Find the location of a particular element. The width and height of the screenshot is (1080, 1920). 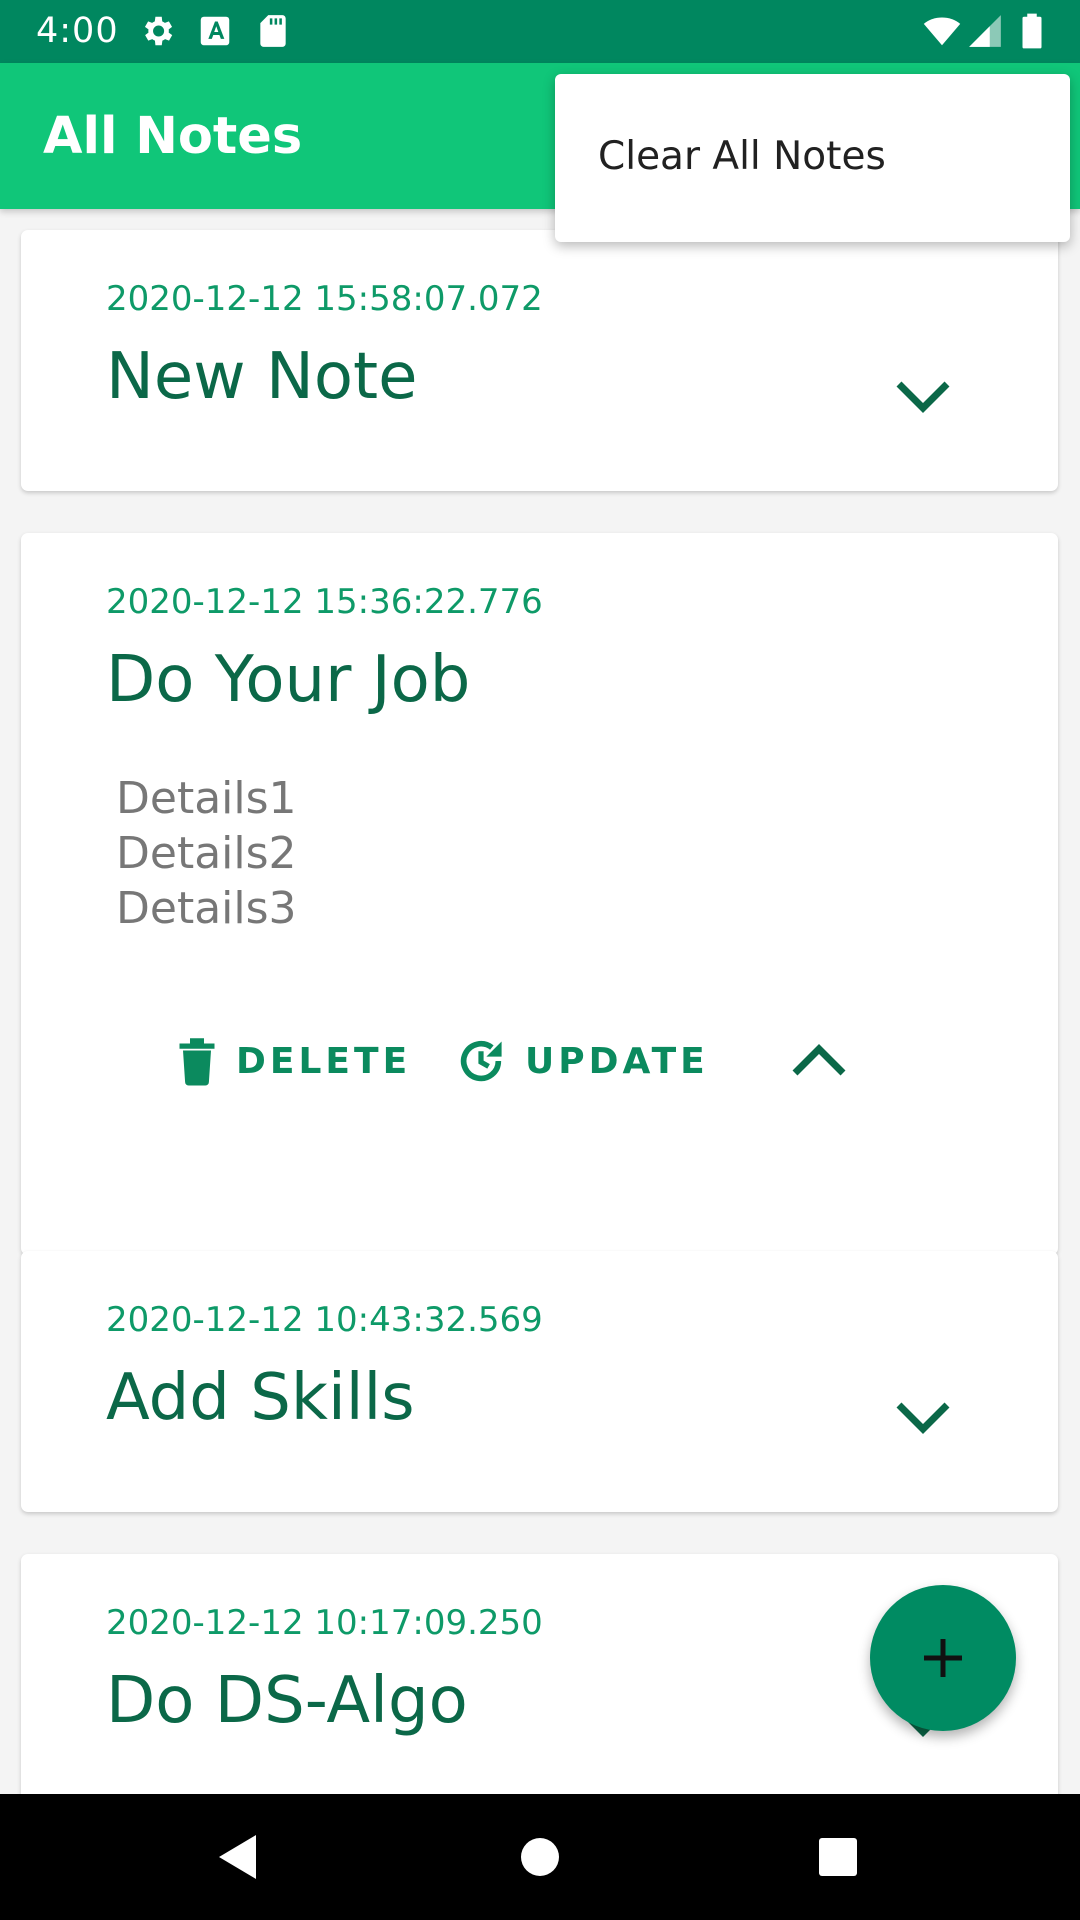

recents-button is located at coordinates (838, 1857).